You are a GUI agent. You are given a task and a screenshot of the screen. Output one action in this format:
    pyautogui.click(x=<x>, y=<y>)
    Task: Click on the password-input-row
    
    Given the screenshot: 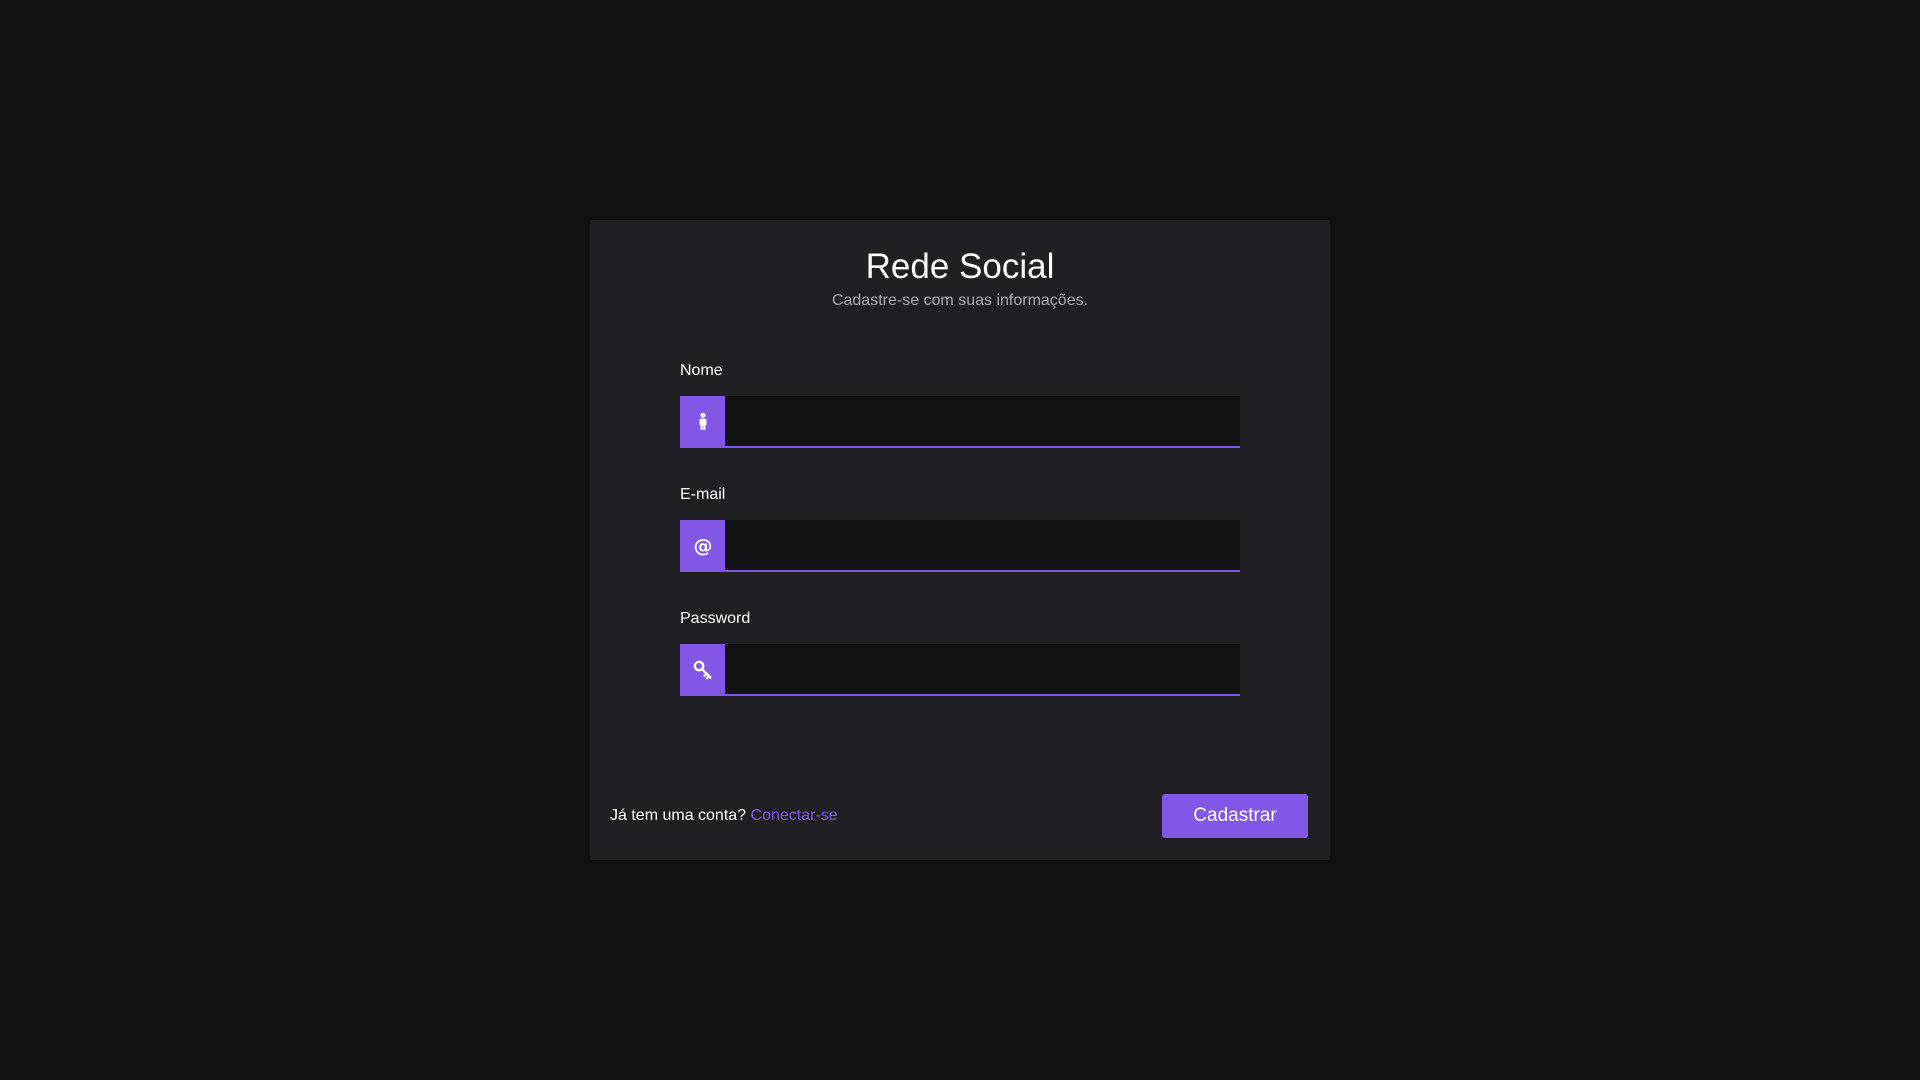 What is the action you would take?
    pyautogui.click(x=960, y=670)
    